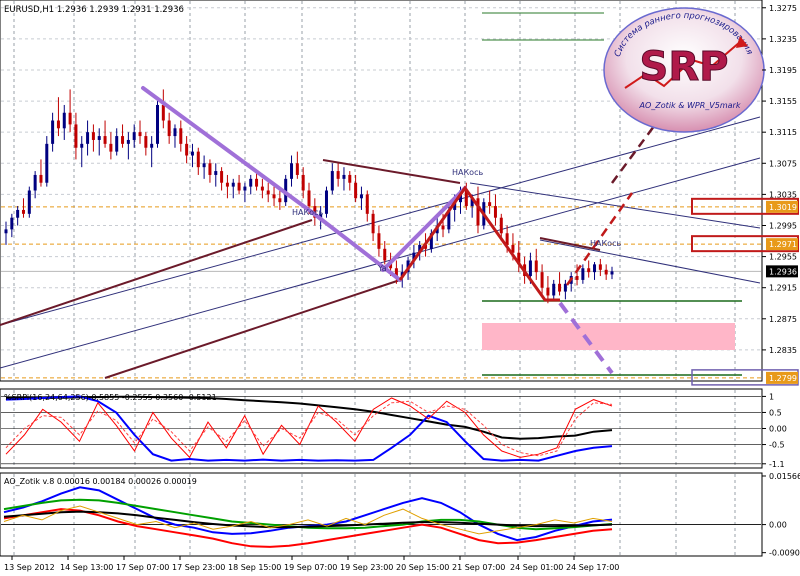 The height and width of the screenshot is (576, 800). Describe the element at coordinates (771, 396) in the screenshot. I see `y-tick-label: 1` at that location.